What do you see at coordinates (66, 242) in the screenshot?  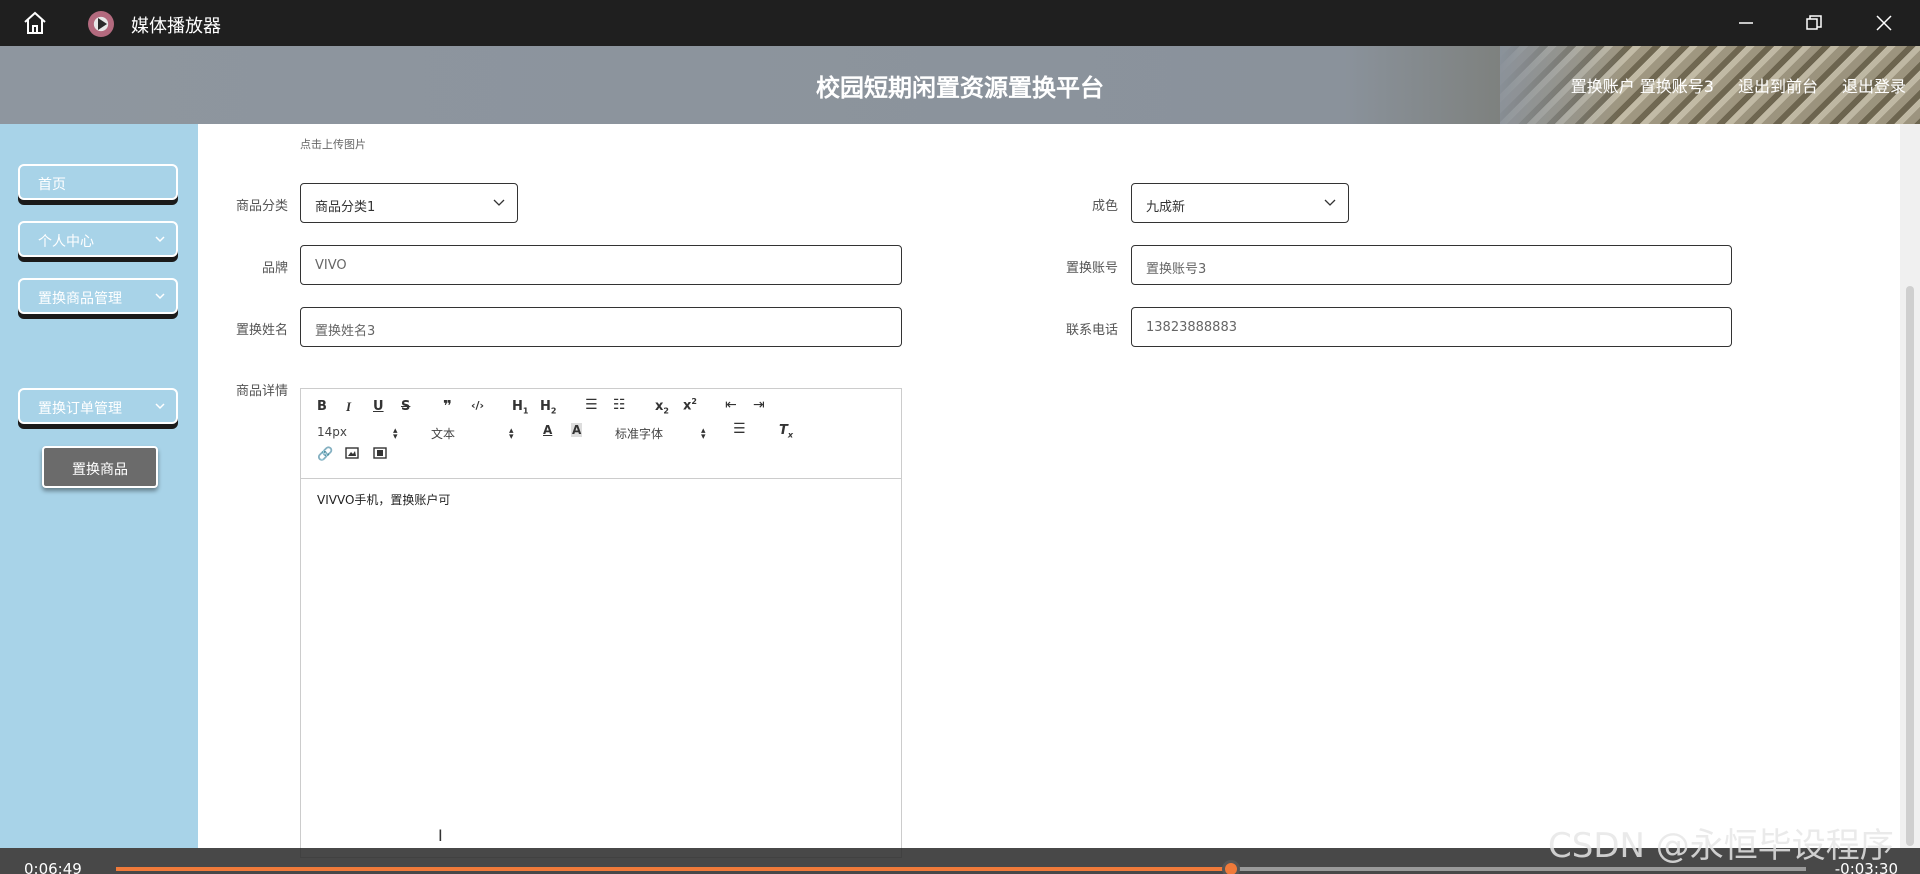 I see `sidebar-item-label: 个人中心` at bounding box center [66, 242].